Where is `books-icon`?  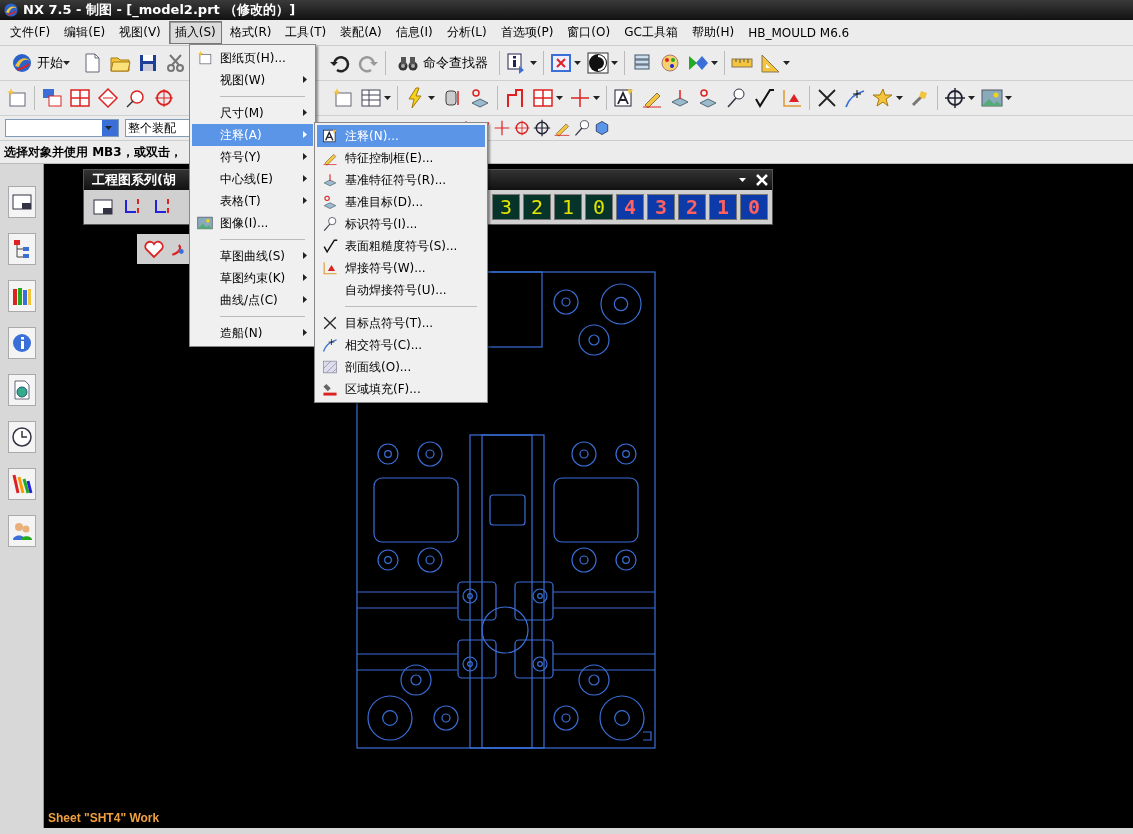
books-icon is located at coordinates (21, 296).